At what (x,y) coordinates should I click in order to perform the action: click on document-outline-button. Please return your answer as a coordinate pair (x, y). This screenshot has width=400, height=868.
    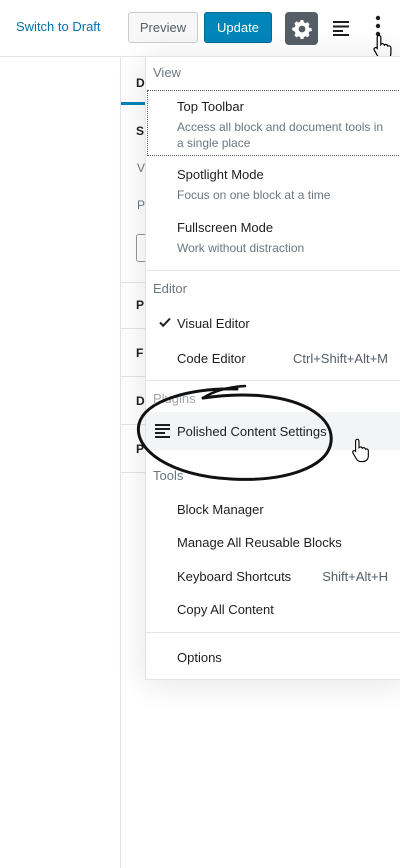
    Looking at the image, I should click on (342, 28).